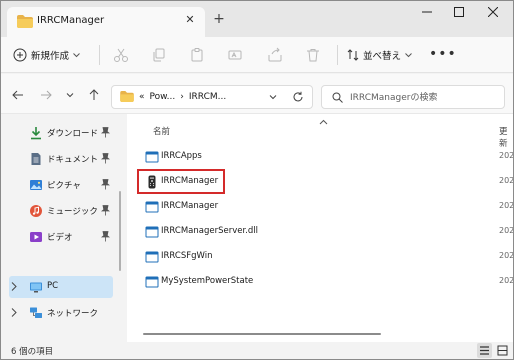  What do you see at coordinates (219, 19) in the screenshot?
I see `add-tab-button: +` at bounding box center [219, 19].